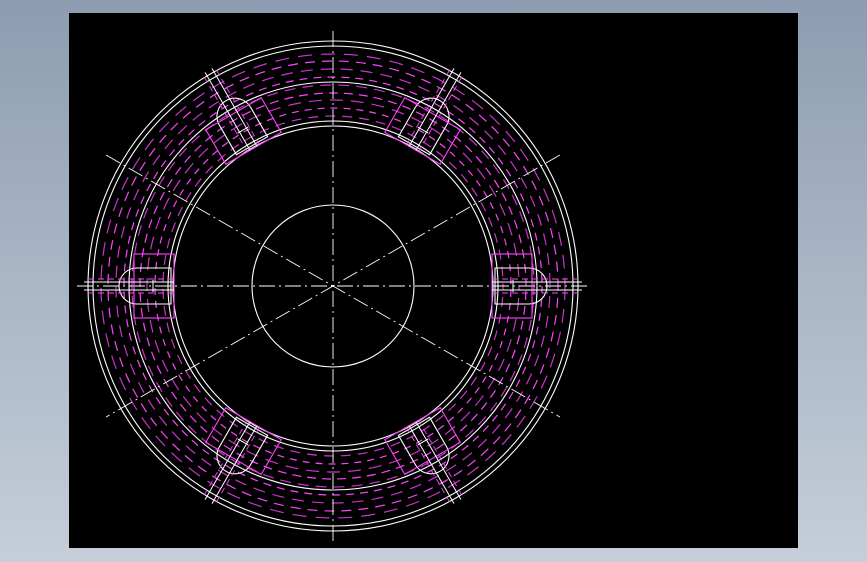  I want to click on pocket-rect, so click(422, 441).